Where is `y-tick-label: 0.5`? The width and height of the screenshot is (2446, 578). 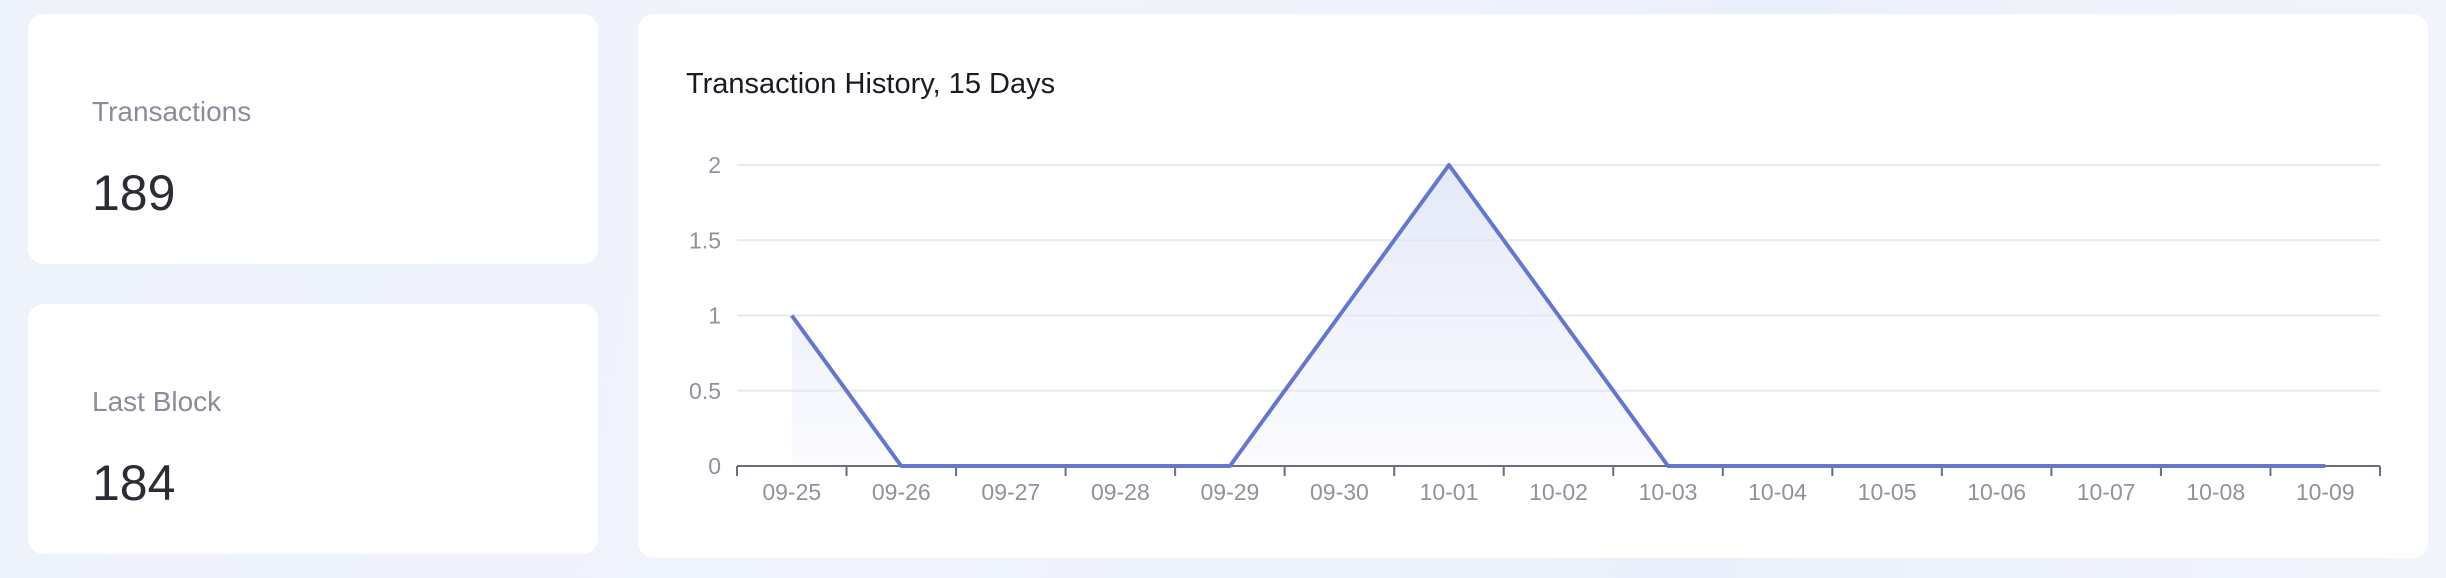 y-tick-label: 0.5 is located at coordinates (705, 391).